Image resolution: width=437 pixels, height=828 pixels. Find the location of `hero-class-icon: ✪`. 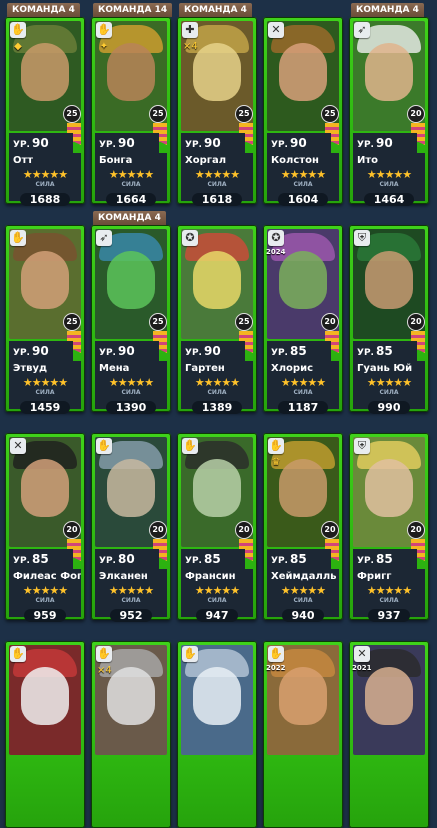

hero-class-icon: ✪ is located at coordinates (276, 238).